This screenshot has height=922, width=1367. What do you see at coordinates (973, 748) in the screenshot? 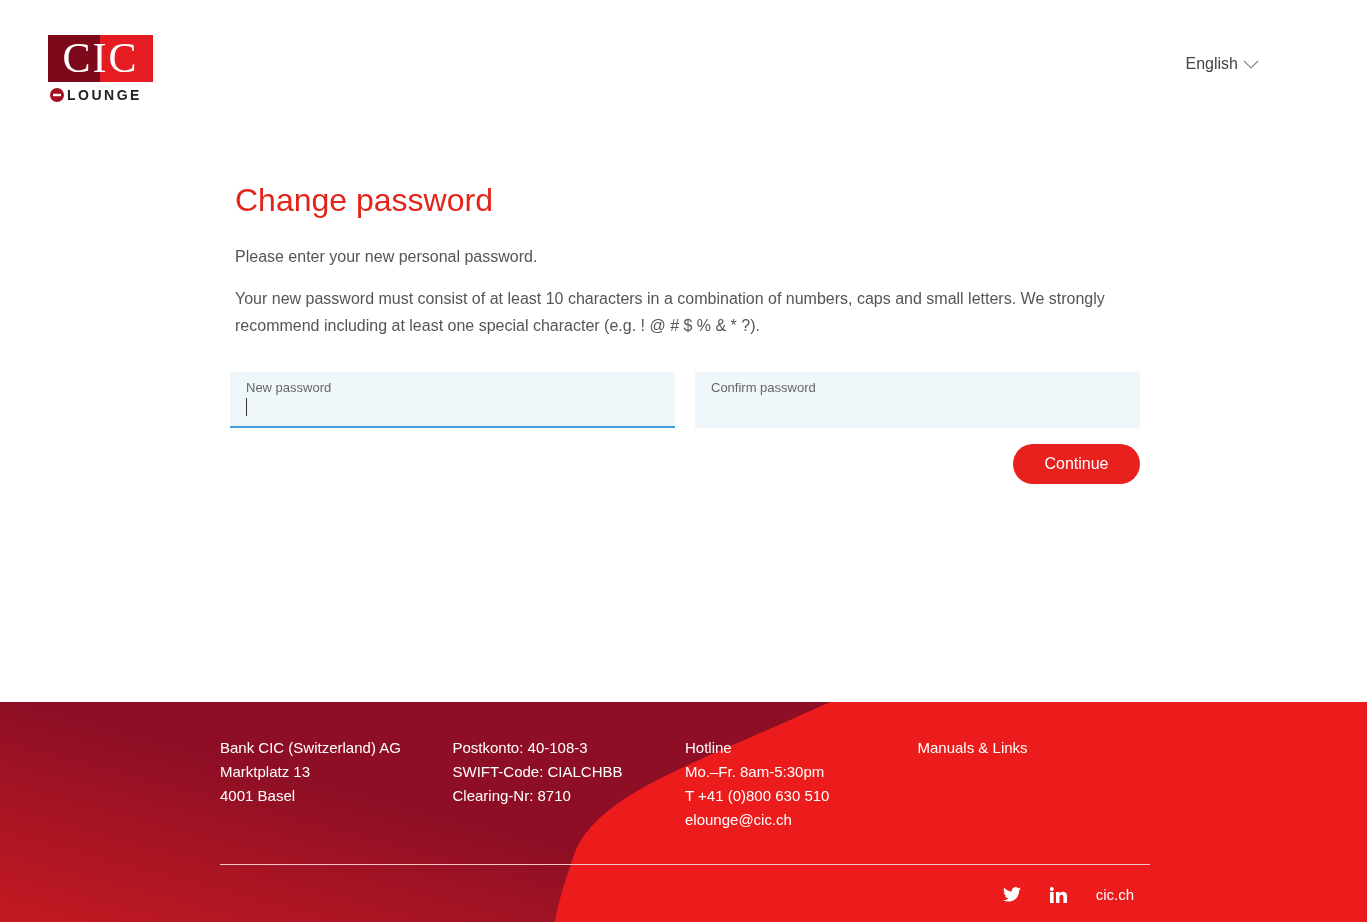
I see `footer-text: Manuals & Links` at bounding box center [973, 748].